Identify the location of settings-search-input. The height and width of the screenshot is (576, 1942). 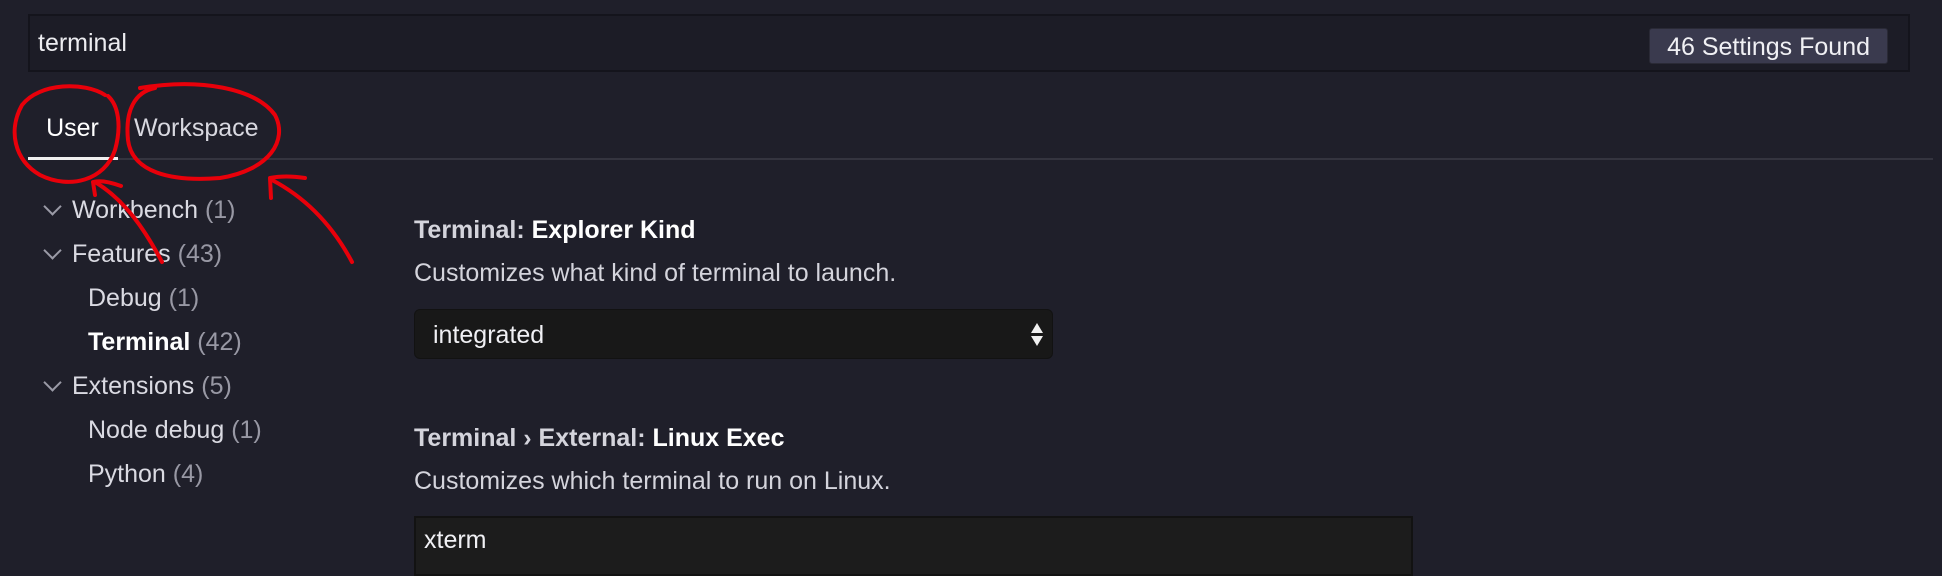
(838, 43).